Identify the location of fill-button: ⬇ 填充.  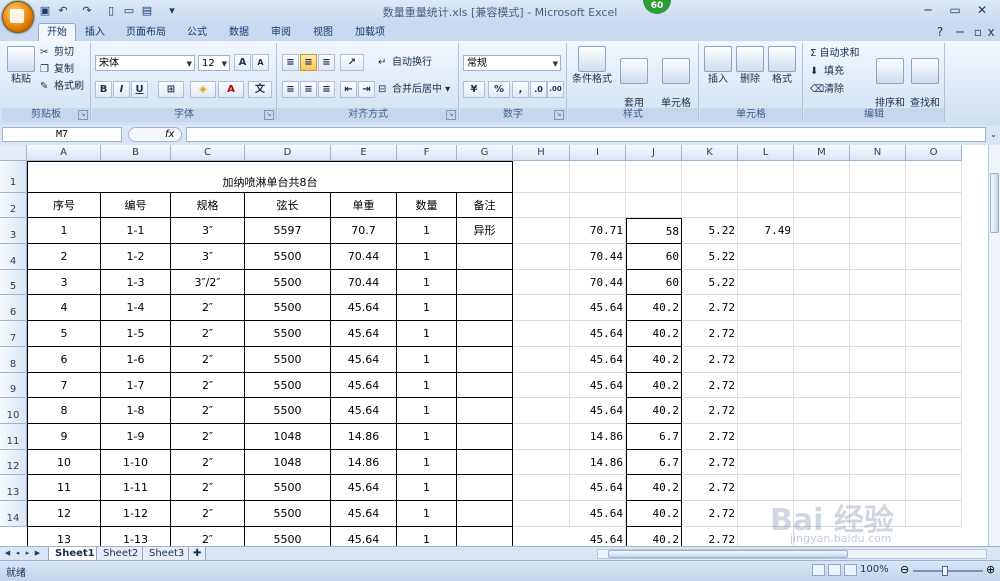
(827, 71).